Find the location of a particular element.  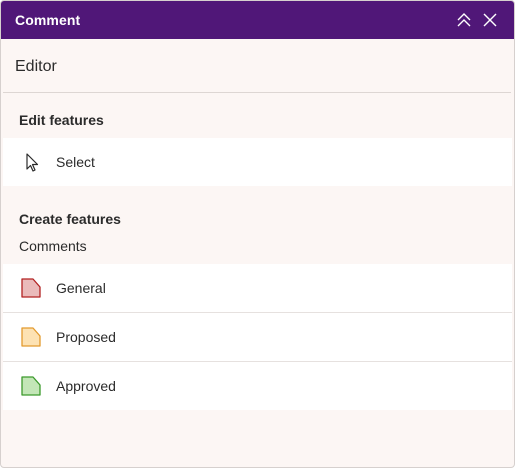

cursor-arrow-icon is located at coordinates (32, 162).